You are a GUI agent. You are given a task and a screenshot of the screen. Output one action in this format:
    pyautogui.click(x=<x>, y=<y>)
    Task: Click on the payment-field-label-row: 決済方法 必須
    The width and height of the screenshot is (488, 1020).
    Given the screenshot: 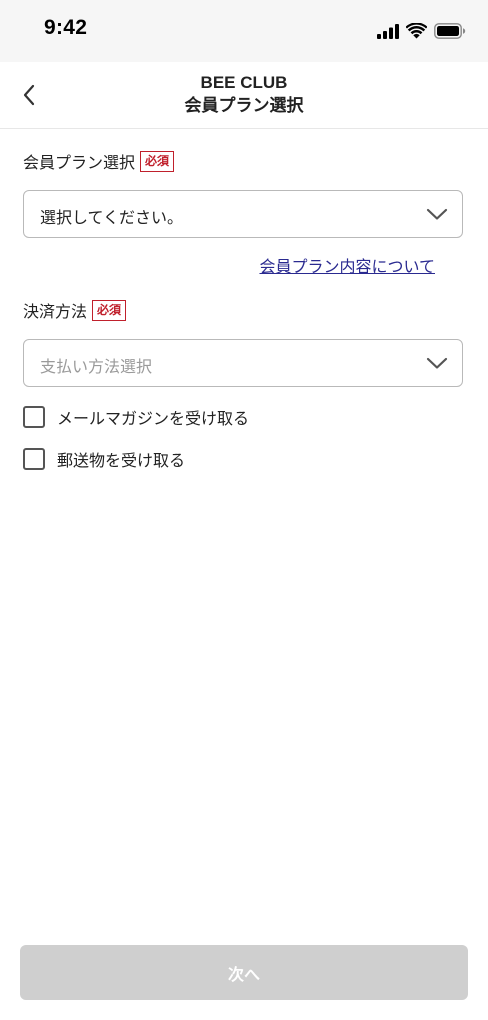 What is the action you would take?
    pyautogui.click(x=75, y=310)
    